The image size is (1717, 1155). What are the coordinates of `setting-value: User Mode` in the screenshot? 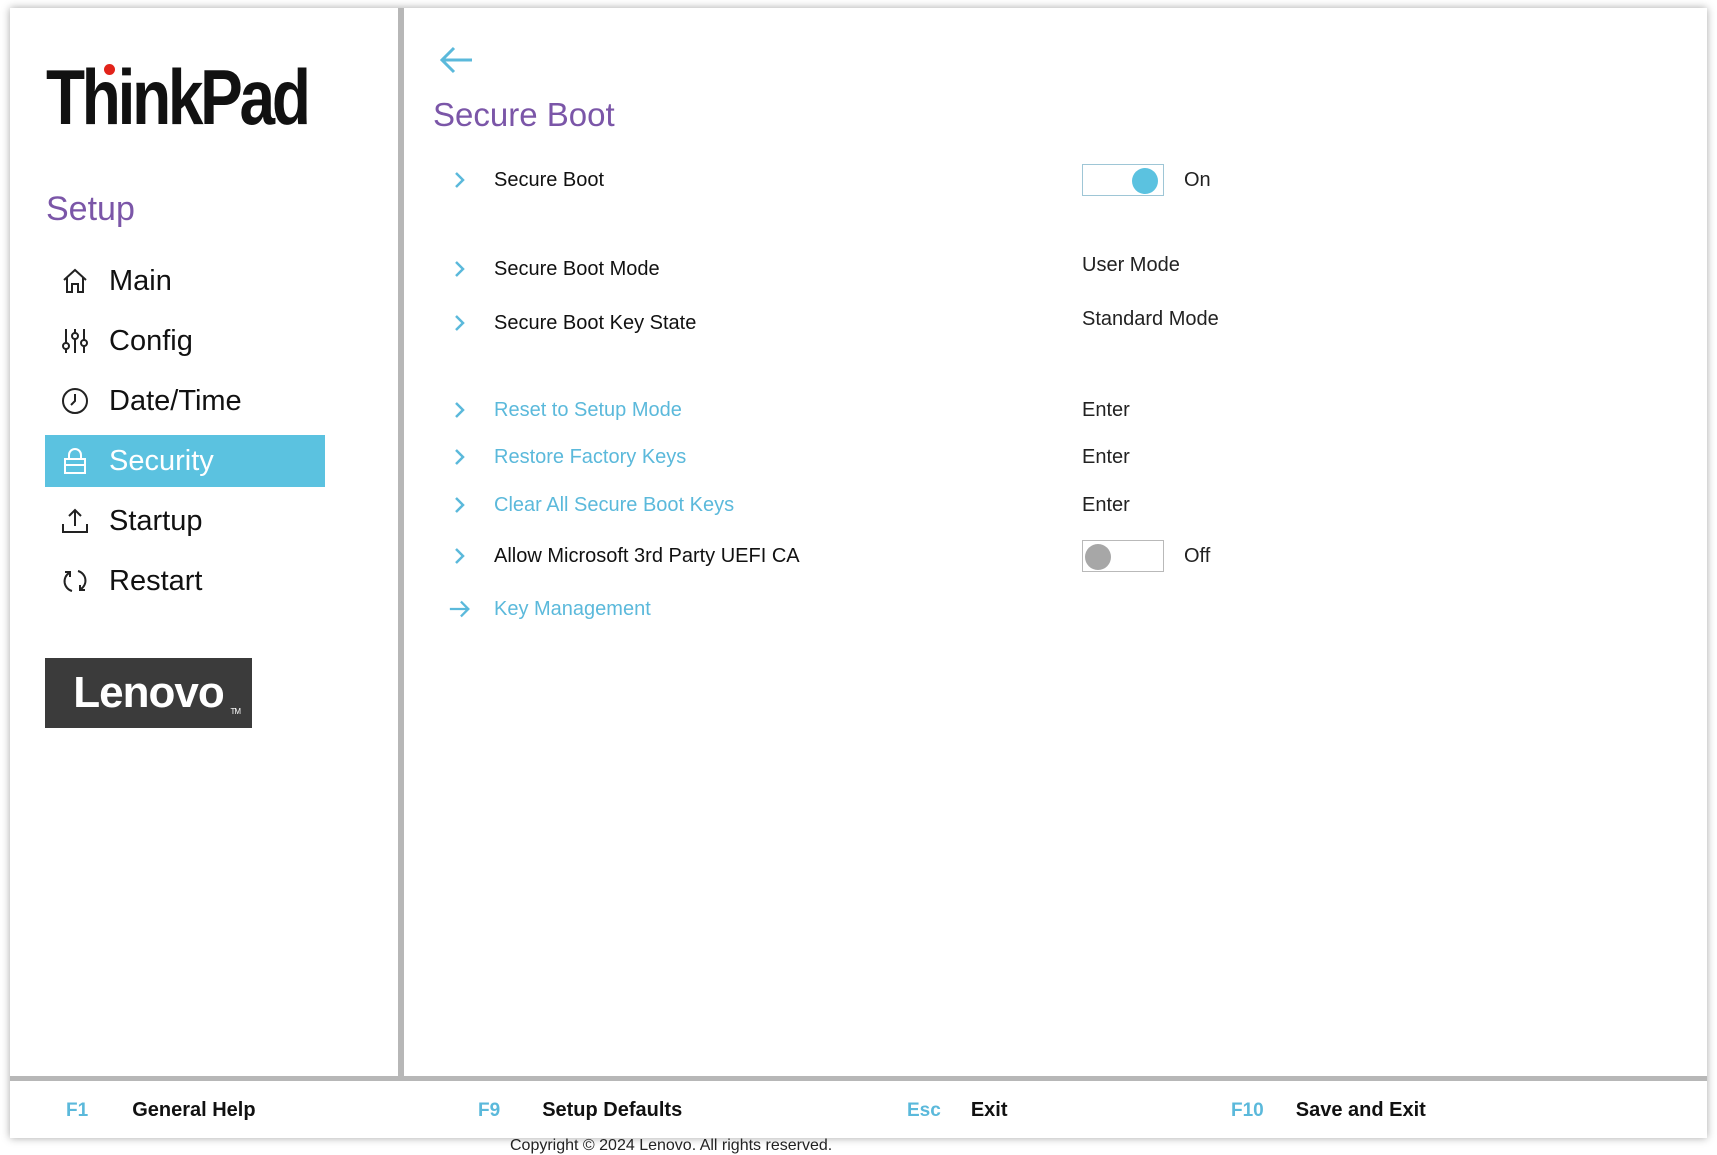 It's located at (1131, 264).